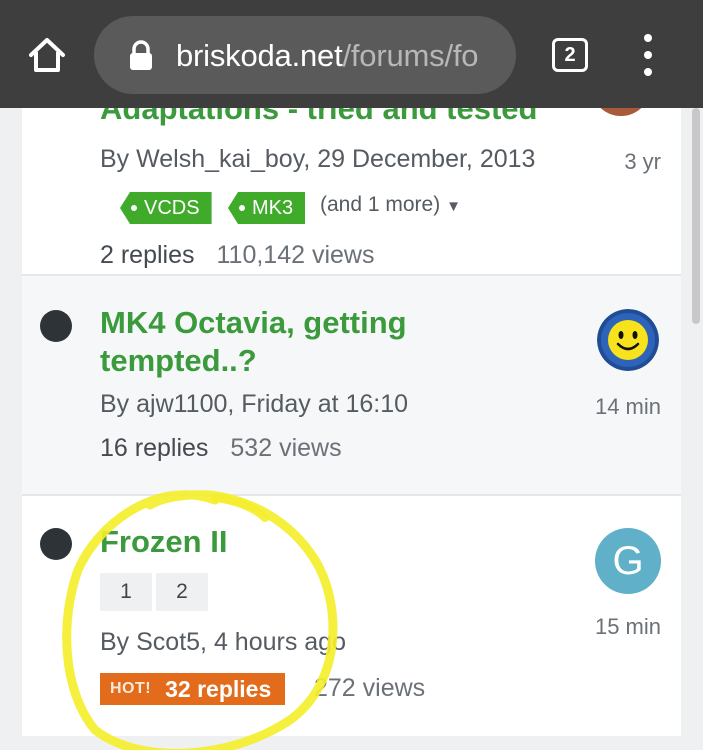 This screenshot has height=750, width=703. I want to click on topic-byline: By Welsh_kai_boy, 29 December, 2013, so click(318, 159).